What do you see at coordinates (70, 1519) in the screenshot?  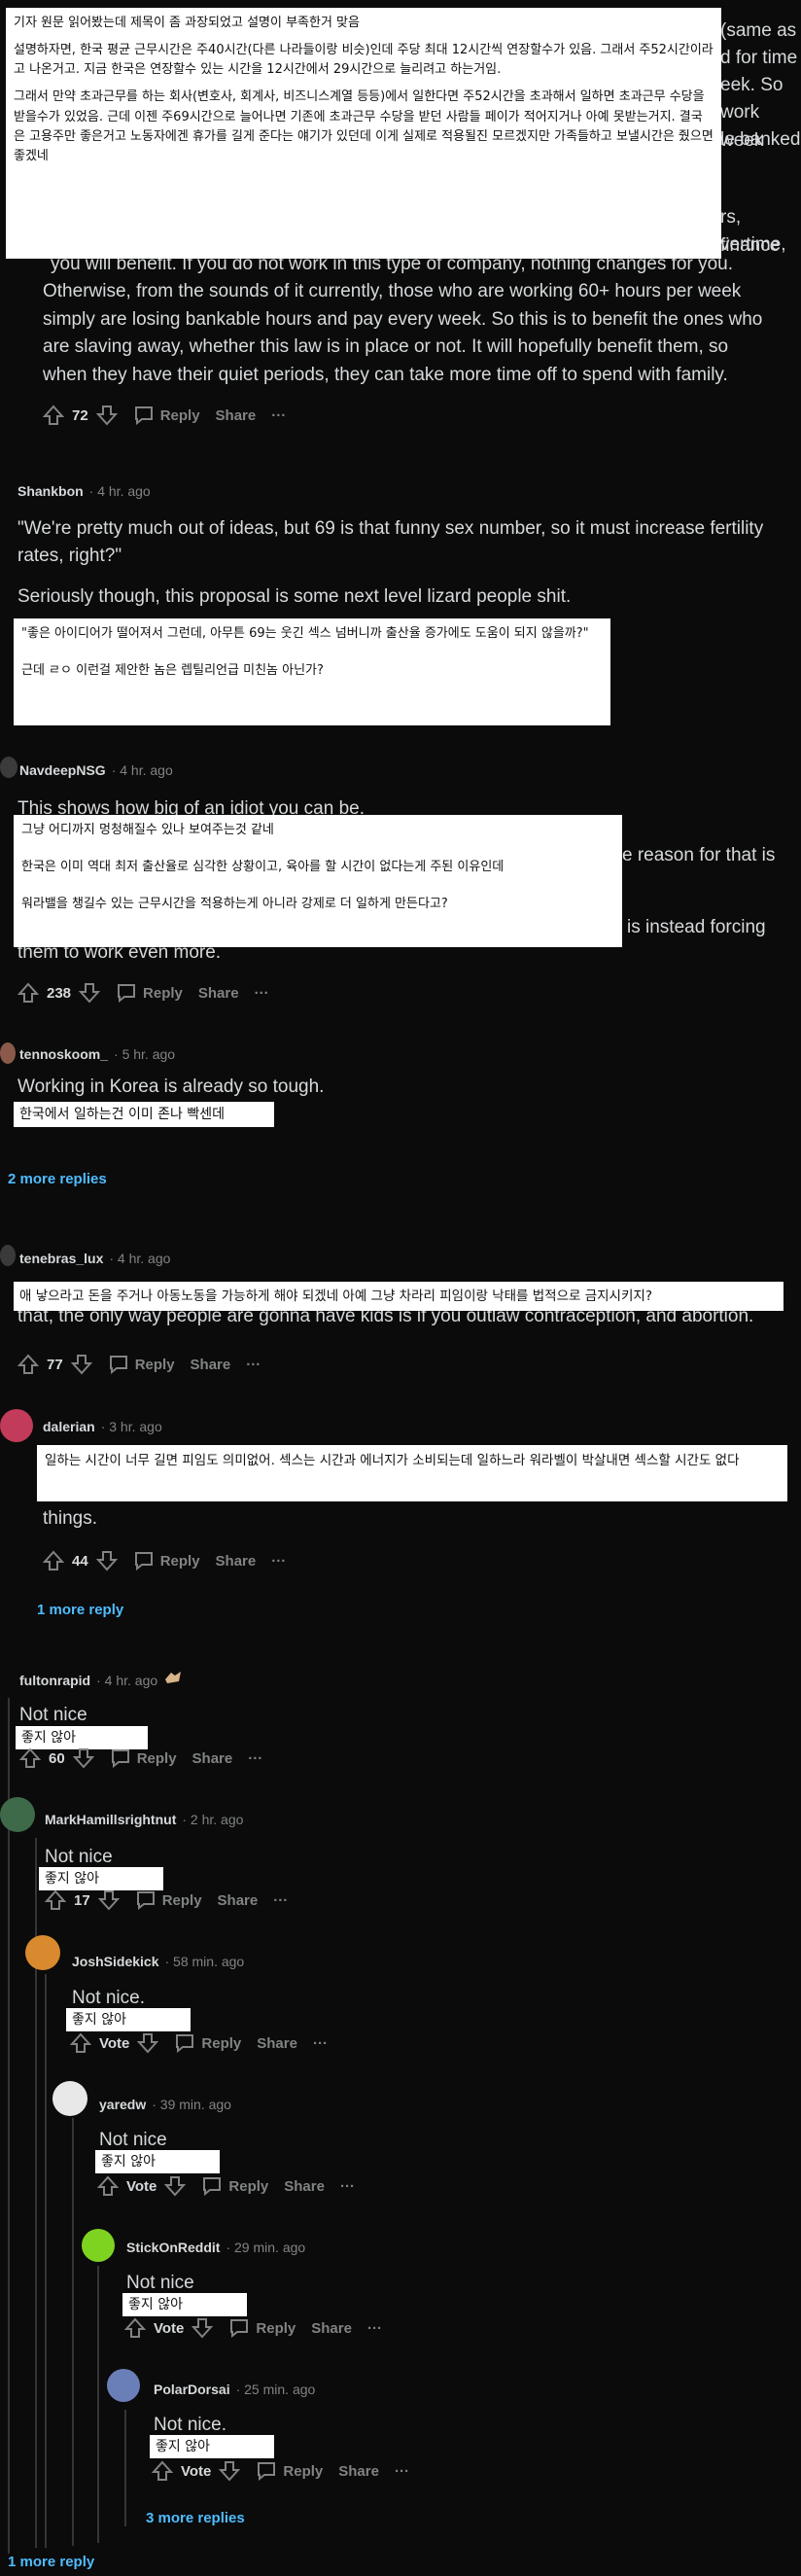 I see `comment-line: things.` at bounding box center [70, 1519].